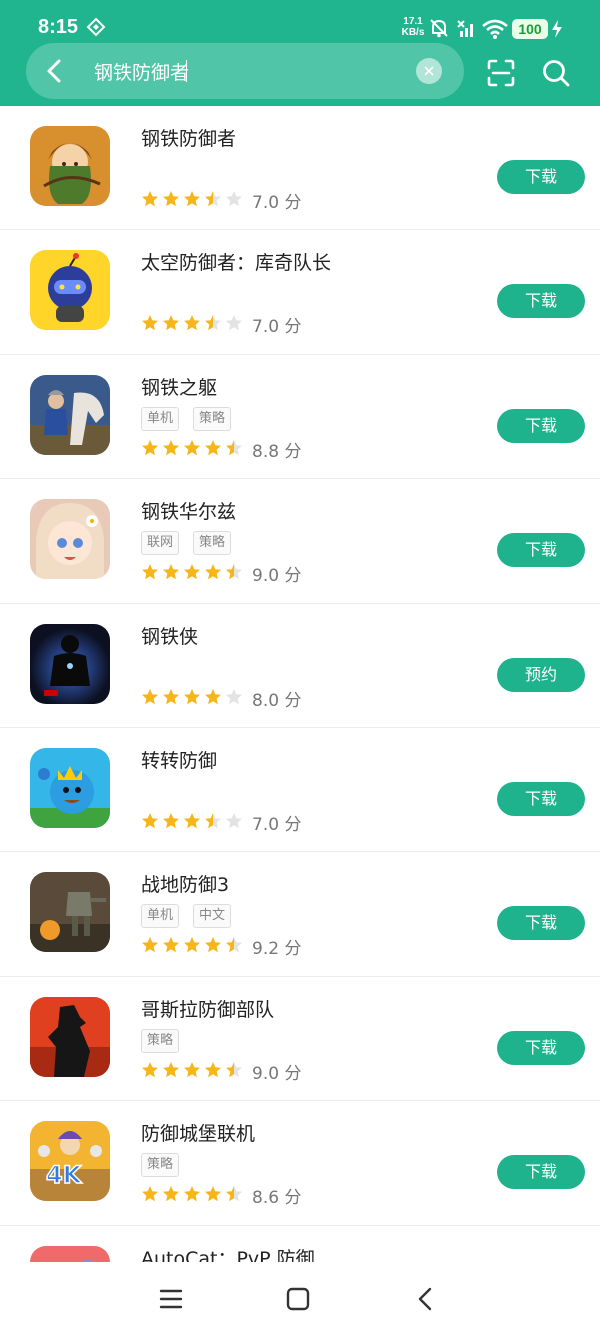 Image resolution: width=600 pixels, height=1333 pixels. Describe the element at coordinates (212, 916) in the screenshot. I see `app-tag: 中文` at that location.